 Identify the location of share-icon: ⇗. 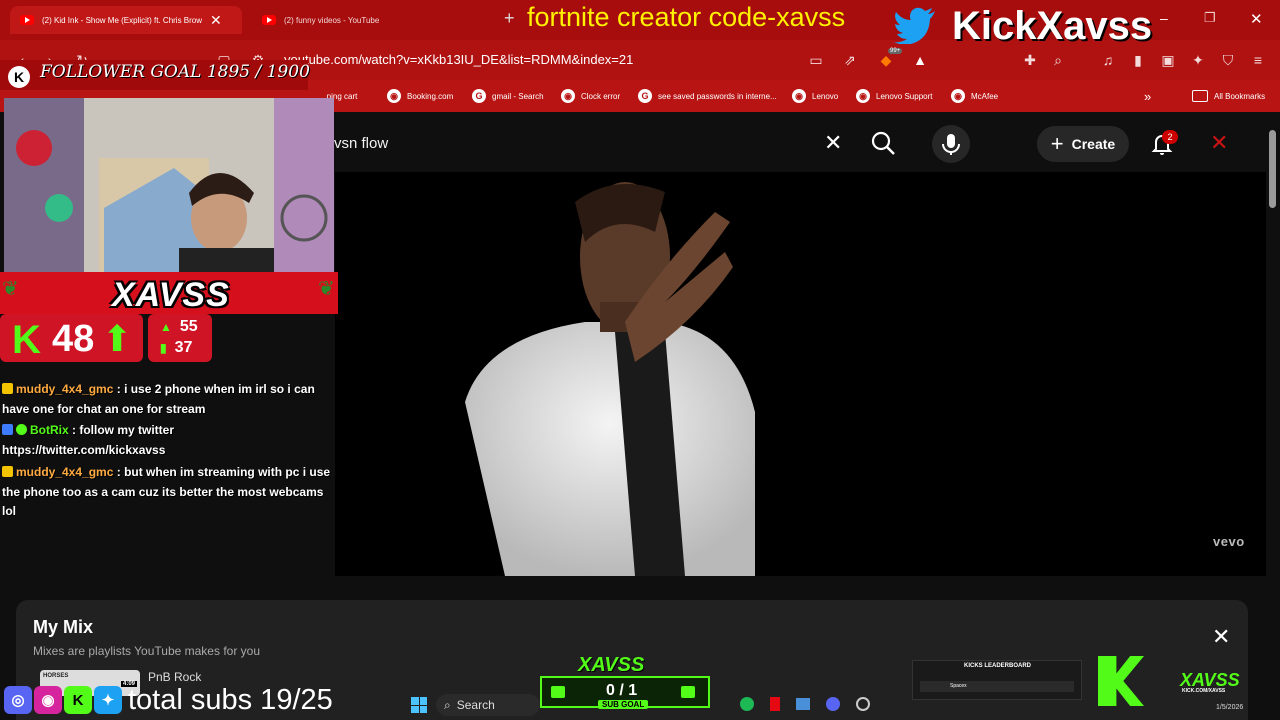
(850, 60).